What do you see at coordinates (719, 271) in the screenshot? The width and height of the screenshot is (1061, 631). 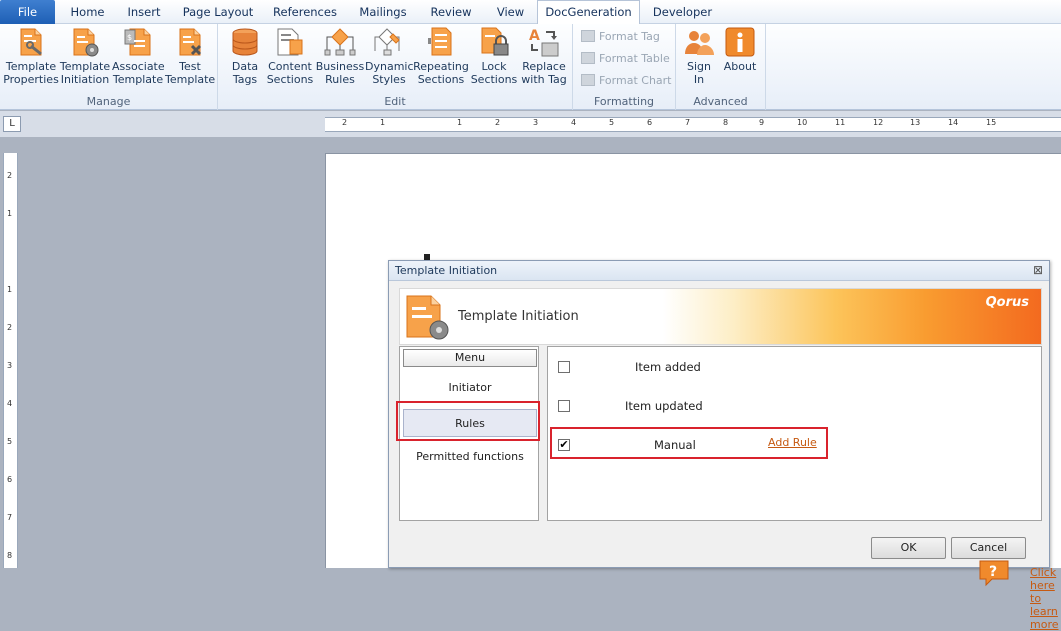 I see `dialog-titlebar: Template Initiation ⊠` at bounding box center [719, 271].